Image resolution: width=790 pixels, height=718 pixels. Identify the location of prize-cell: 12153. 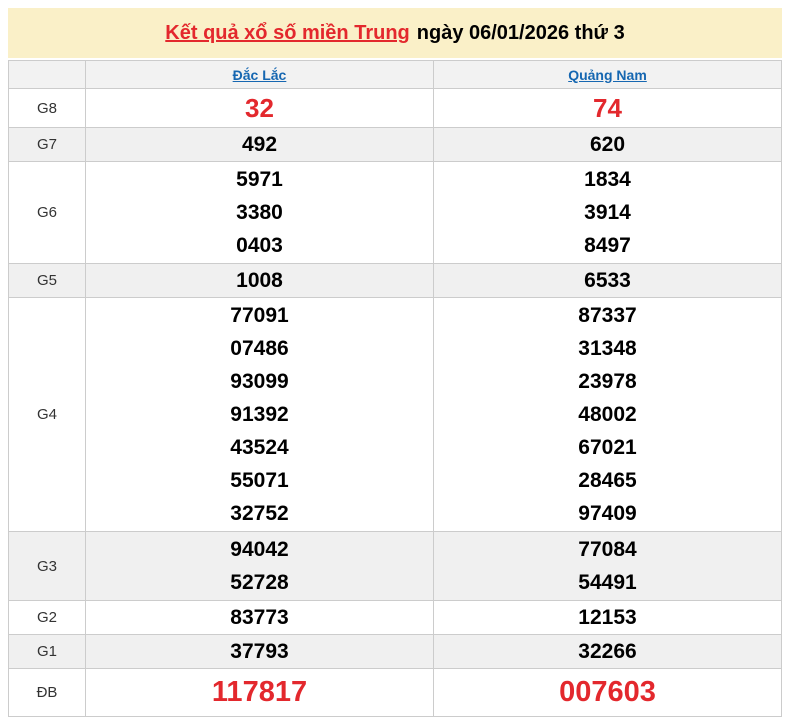
(607, 617).